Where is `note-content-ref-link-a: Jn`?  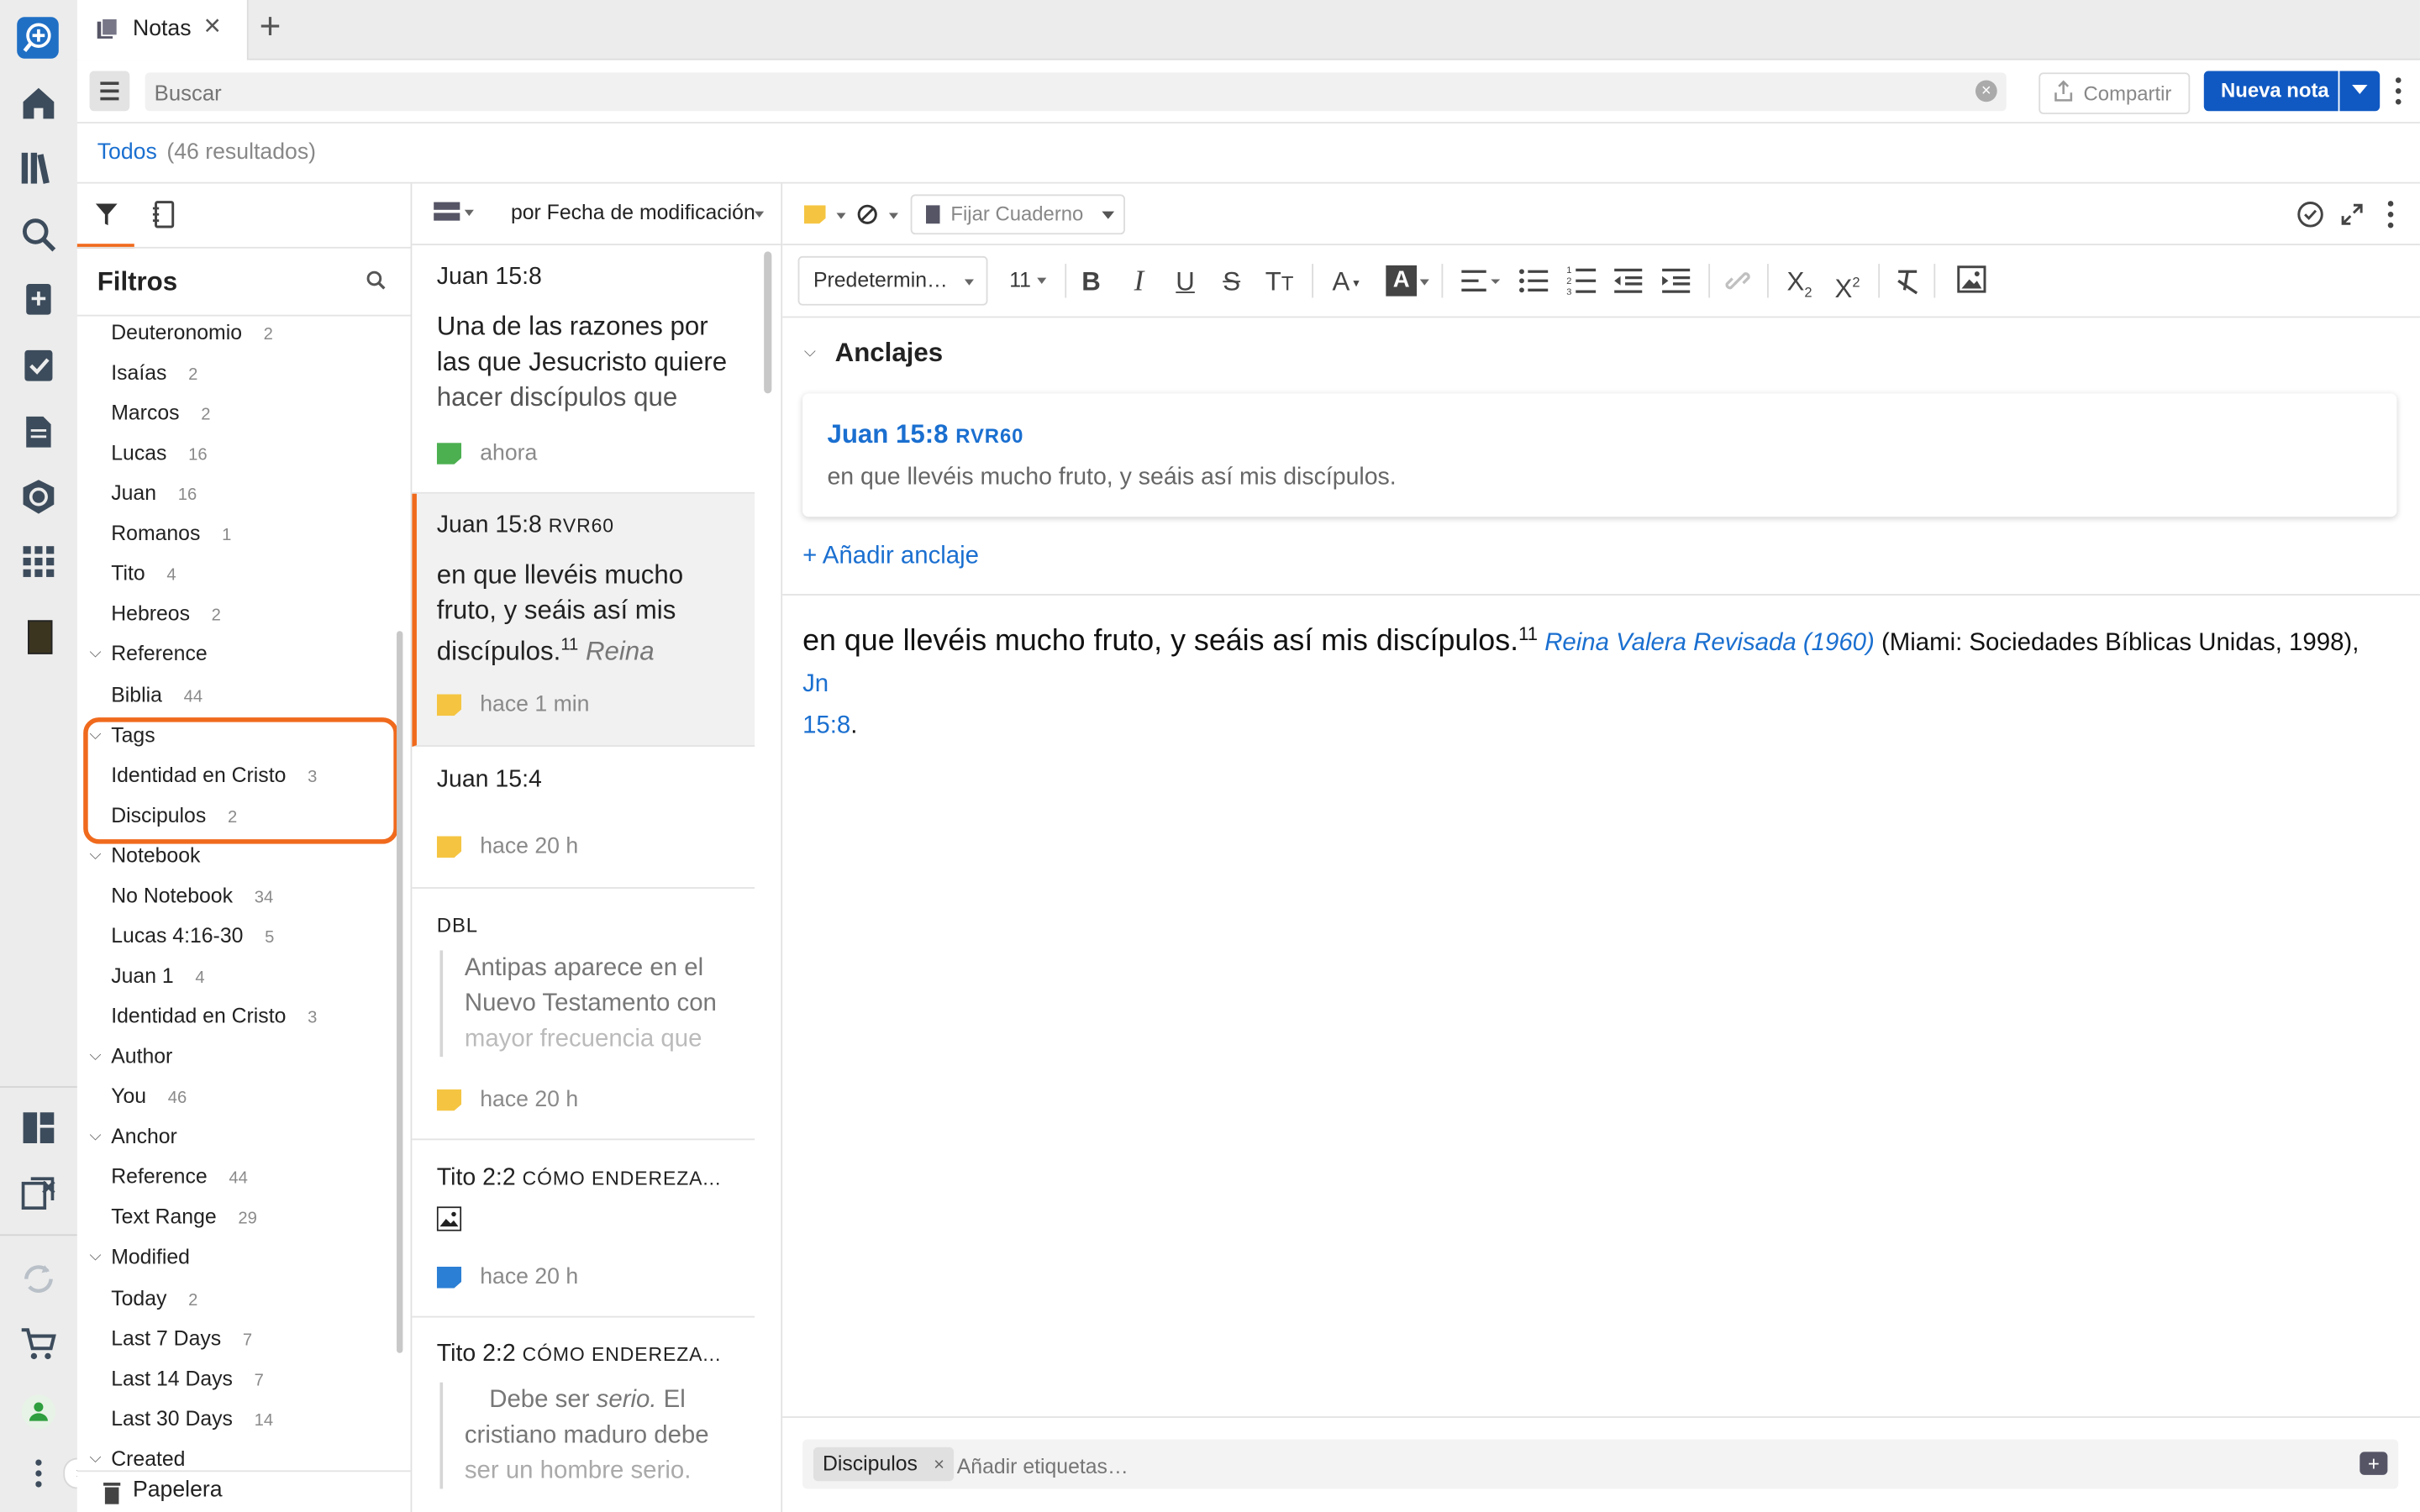 note-content-ref-link-a: Jn is located at coordinates (815, 685).